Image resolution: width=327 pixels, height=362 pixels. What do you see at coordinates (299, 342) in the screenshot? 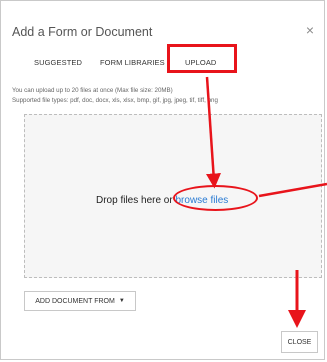
I see `close-button: CLOSE` at bounding box center [299, 342].